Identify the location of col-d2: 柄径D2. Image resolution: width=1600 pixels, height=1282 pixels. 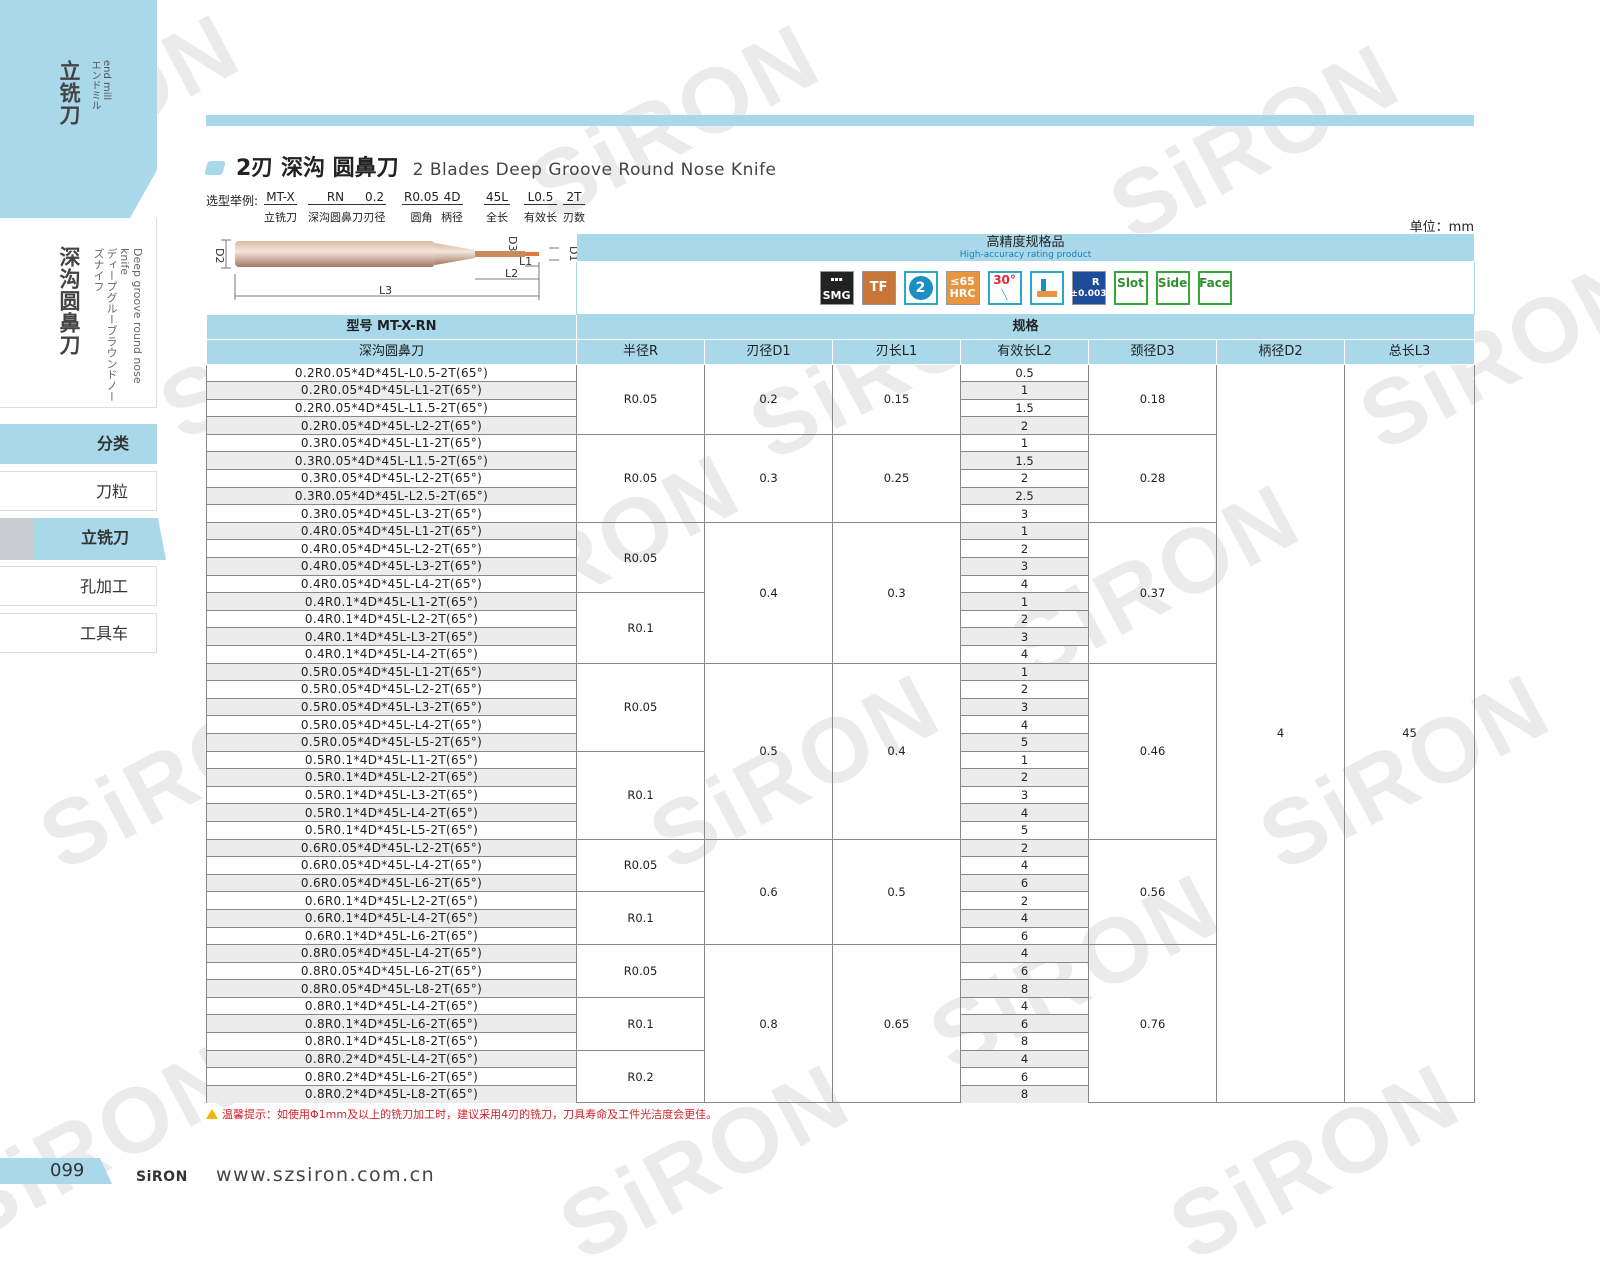
(1280, 351).